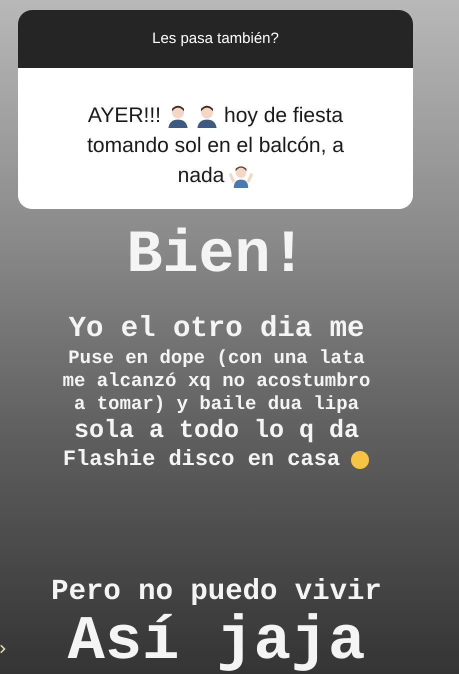 The height and width of the screenshot is (674, 459). Describe the element at coordinates (216, 329) in the screenshot. I see `story-text: Yo el otro dia me` at that location.